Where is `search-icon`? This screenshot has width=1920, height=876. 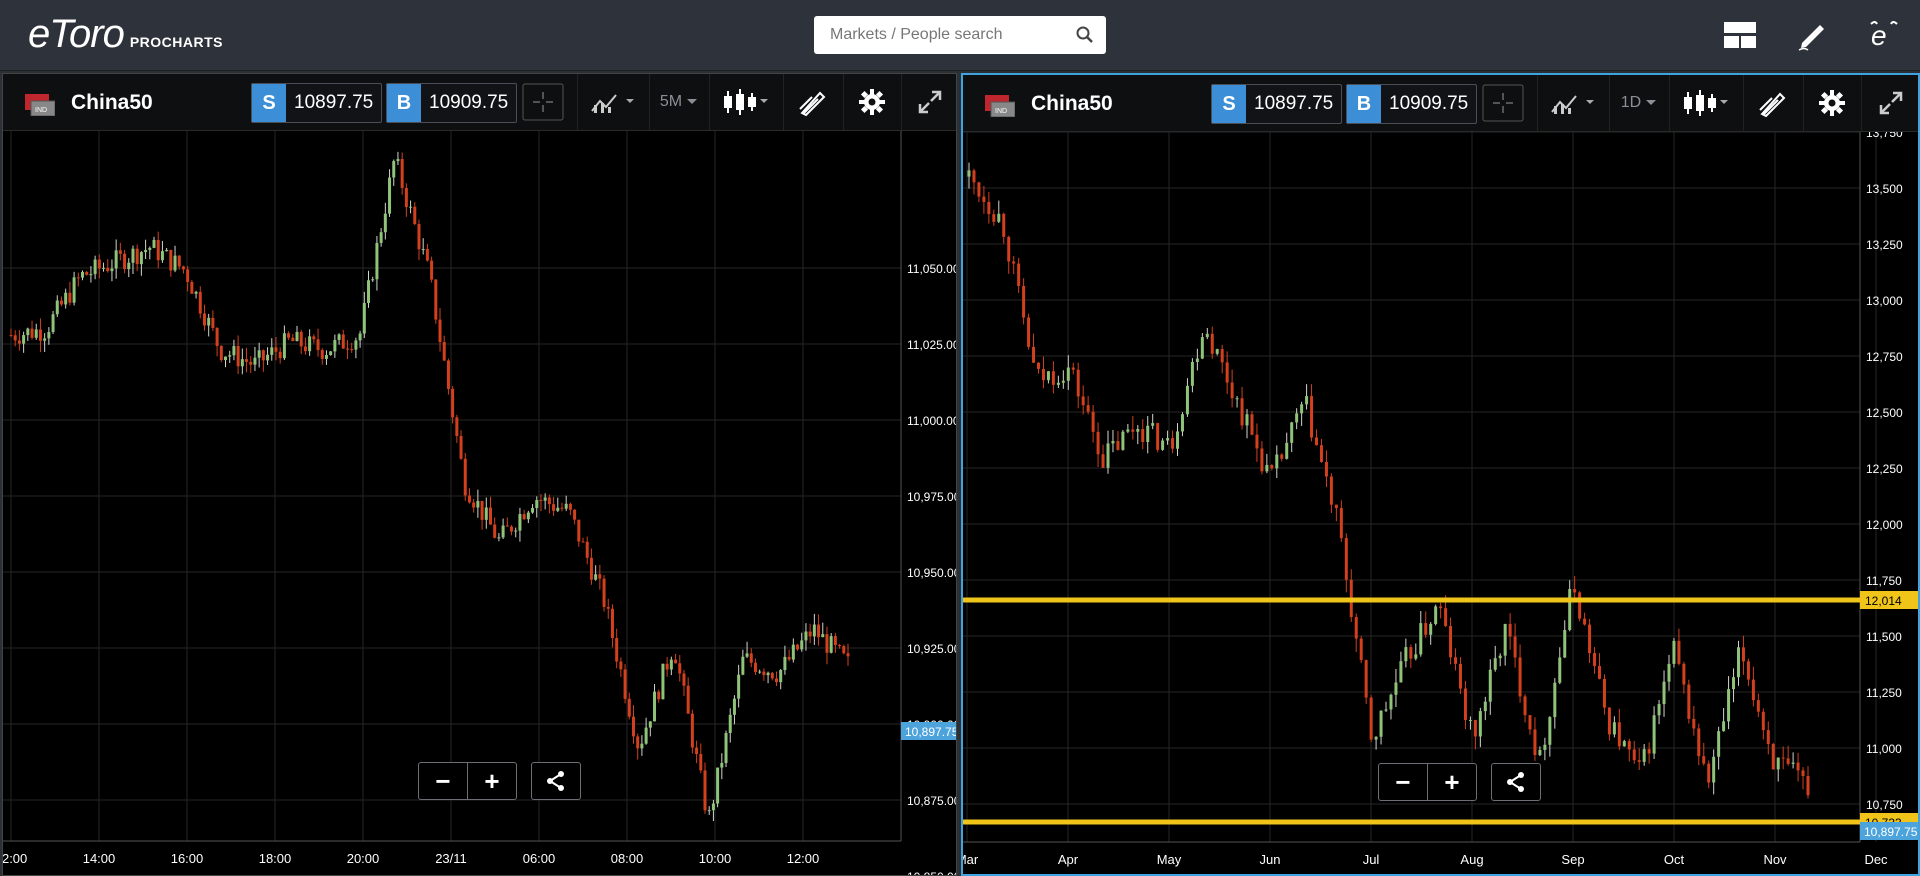 search-icon is located at coordinates (1085, 35).